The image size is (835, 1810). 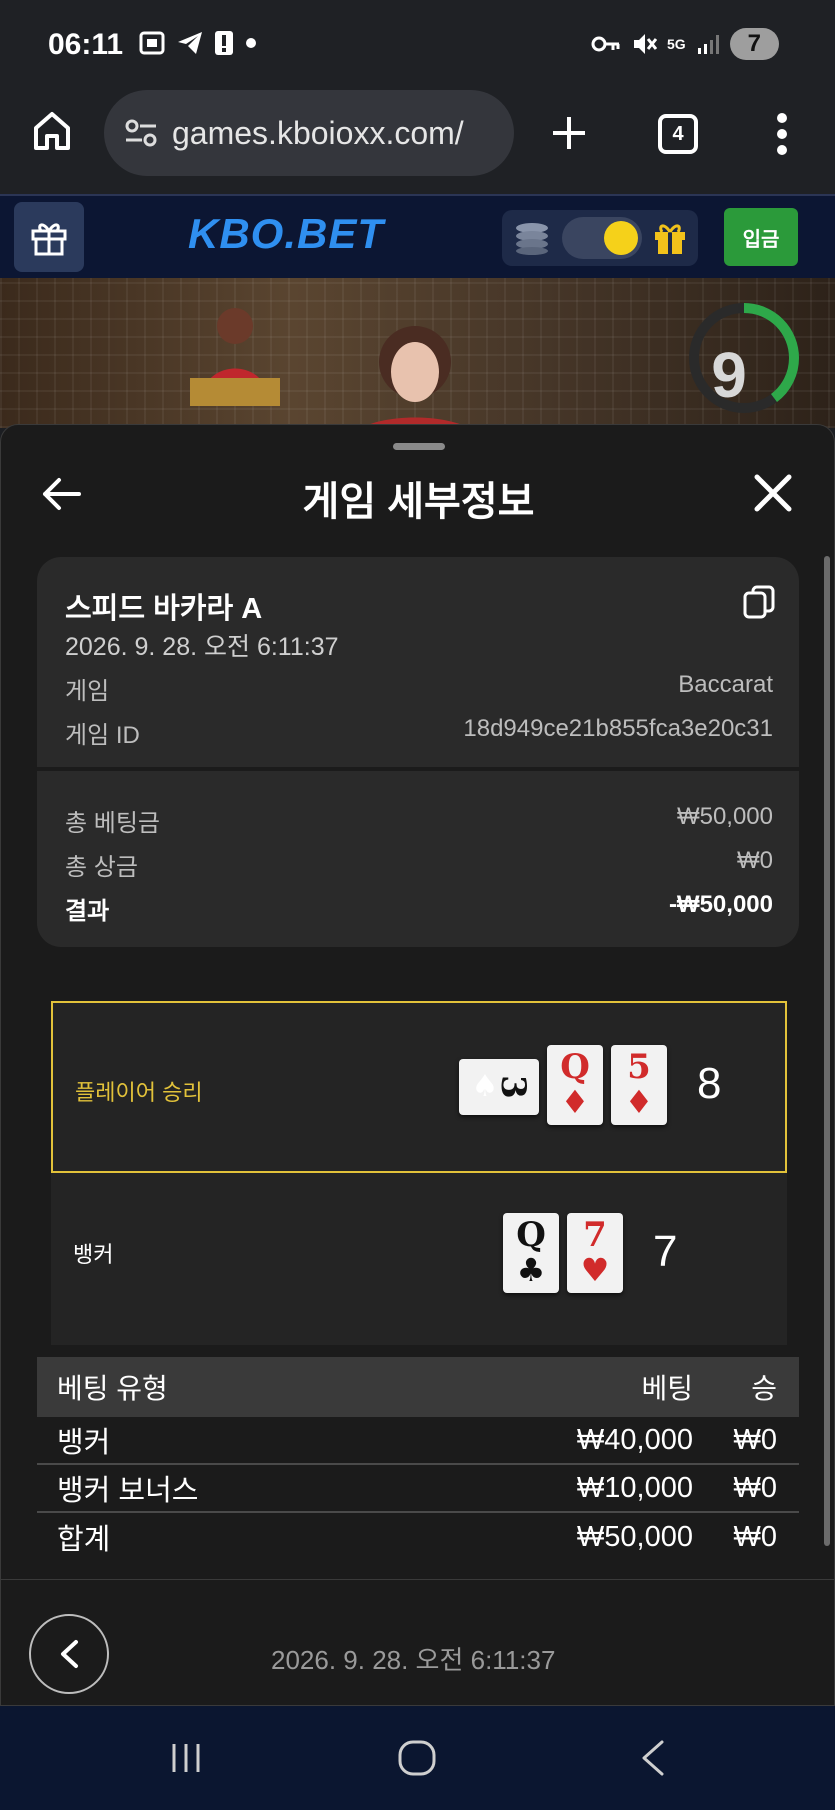 I want to click on home-icon, so click(x=52, y=131).